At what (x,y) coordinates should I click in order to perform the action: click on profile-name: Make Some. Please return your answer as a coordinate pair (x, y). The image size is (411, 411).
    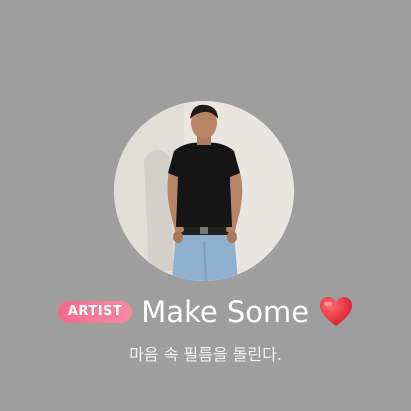
    Looking at the image, I should click on (225, 312).